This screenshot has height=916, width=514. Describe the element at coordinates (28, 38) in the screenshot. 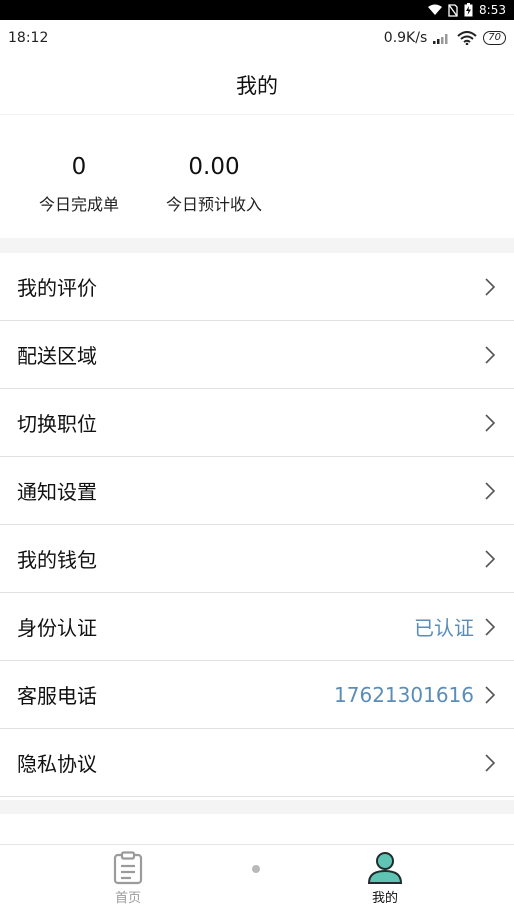

I see `status-time: 18:12` at that location.